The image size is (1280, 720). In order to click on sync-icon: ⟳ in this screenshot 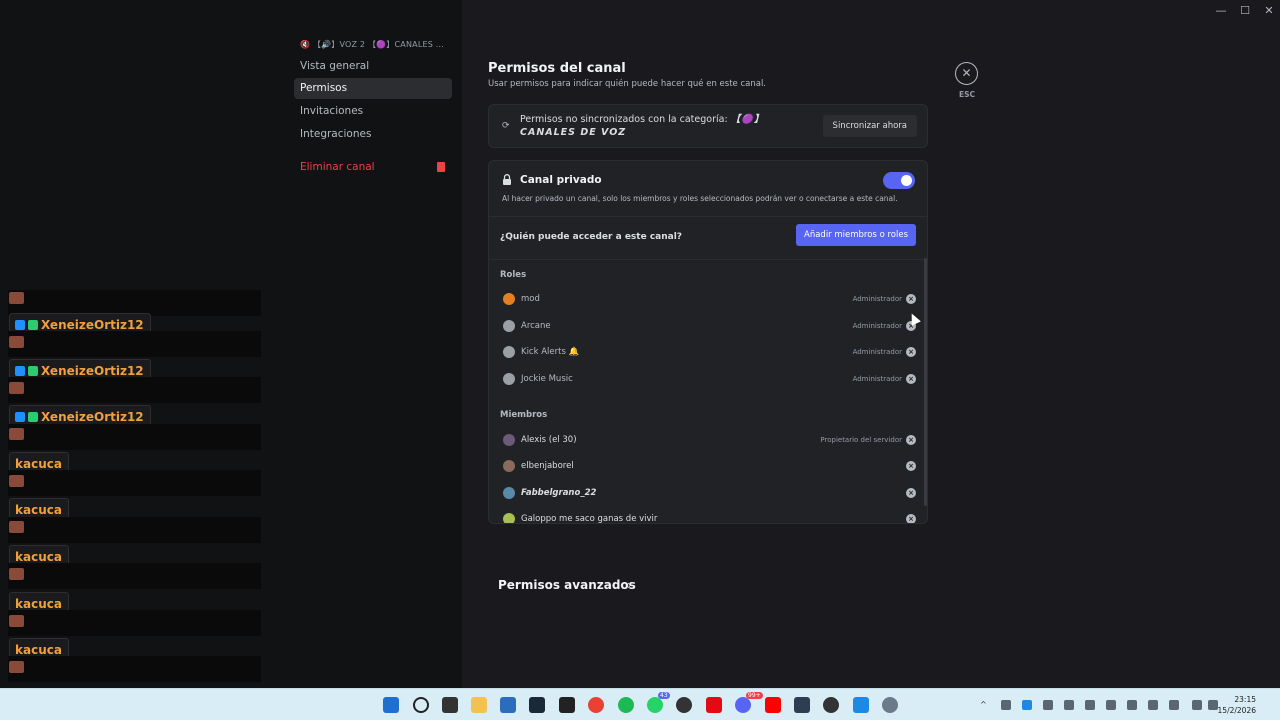, I will do `click(506, 126)`.